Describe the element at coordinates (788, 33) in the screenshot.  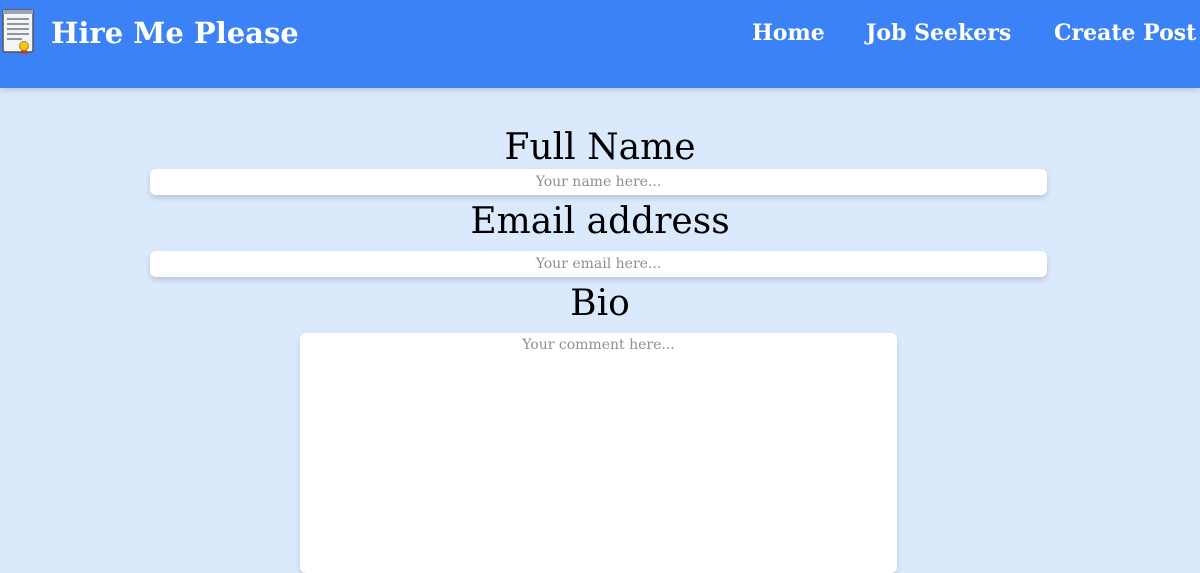
I see `nav-link-home: Home` at that location.